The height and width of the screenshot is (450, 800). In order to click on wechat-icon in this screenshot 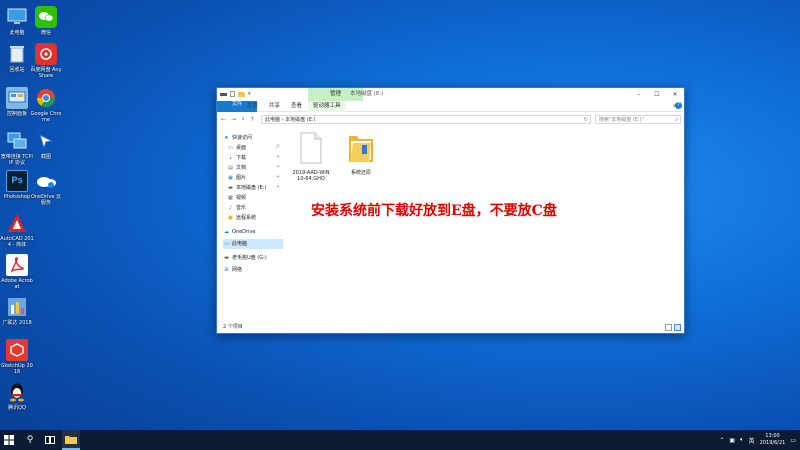, I will do `click(46, 17)`.